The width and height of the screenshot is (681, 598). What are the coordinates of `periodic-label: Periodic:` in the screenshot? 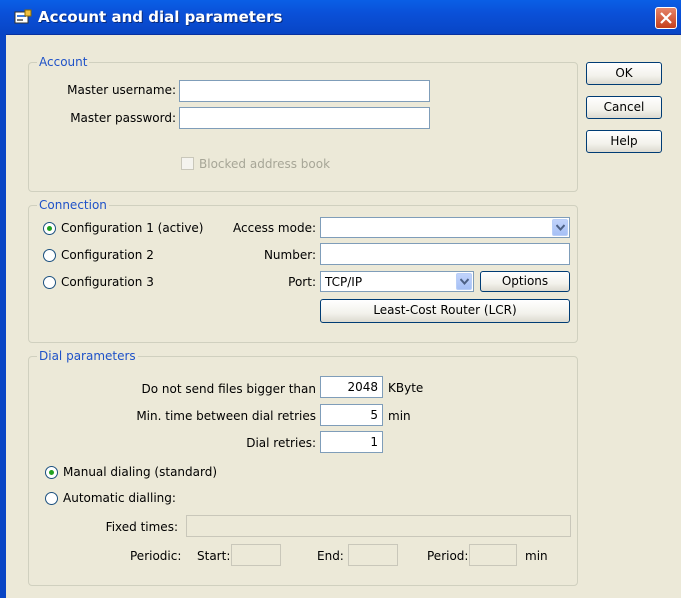 It's located at (156, 556).